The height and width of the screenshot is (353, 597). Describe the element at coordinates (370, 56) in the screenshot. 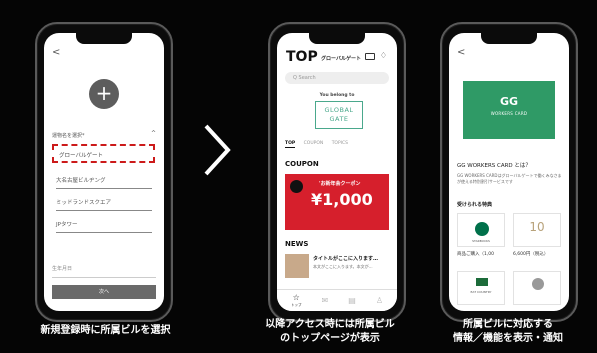

I see `card-icon` at that location.